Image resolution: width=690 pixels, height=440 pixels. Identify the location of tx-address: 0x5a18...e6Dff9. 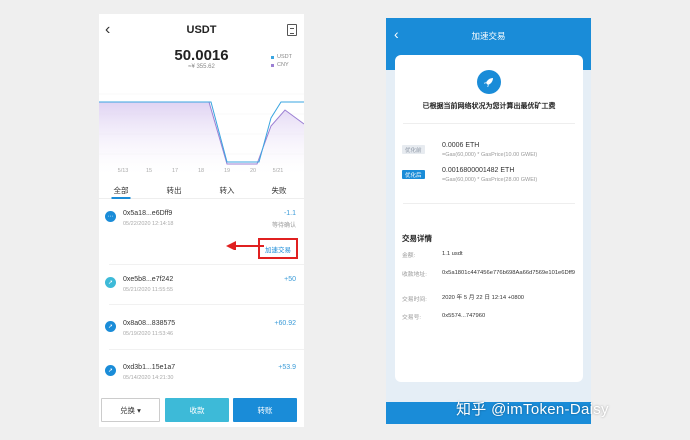
(148, 213).